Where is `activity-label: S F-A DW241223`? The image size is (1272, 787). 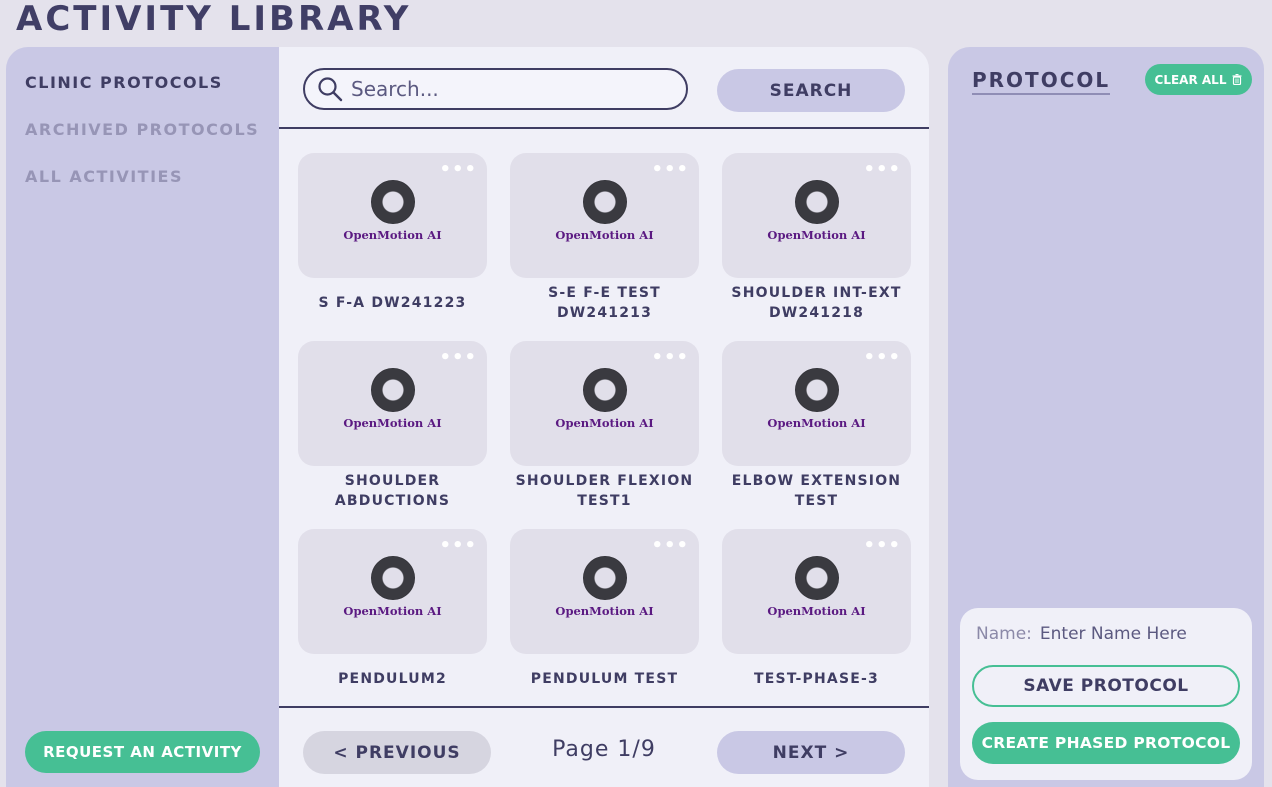
activity-label: S F-A DW241223 is located at coordinates (392, 303).